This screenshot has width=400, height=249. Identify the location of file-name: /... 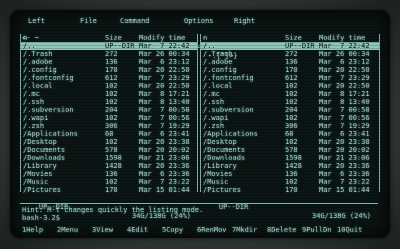
(209, 46).